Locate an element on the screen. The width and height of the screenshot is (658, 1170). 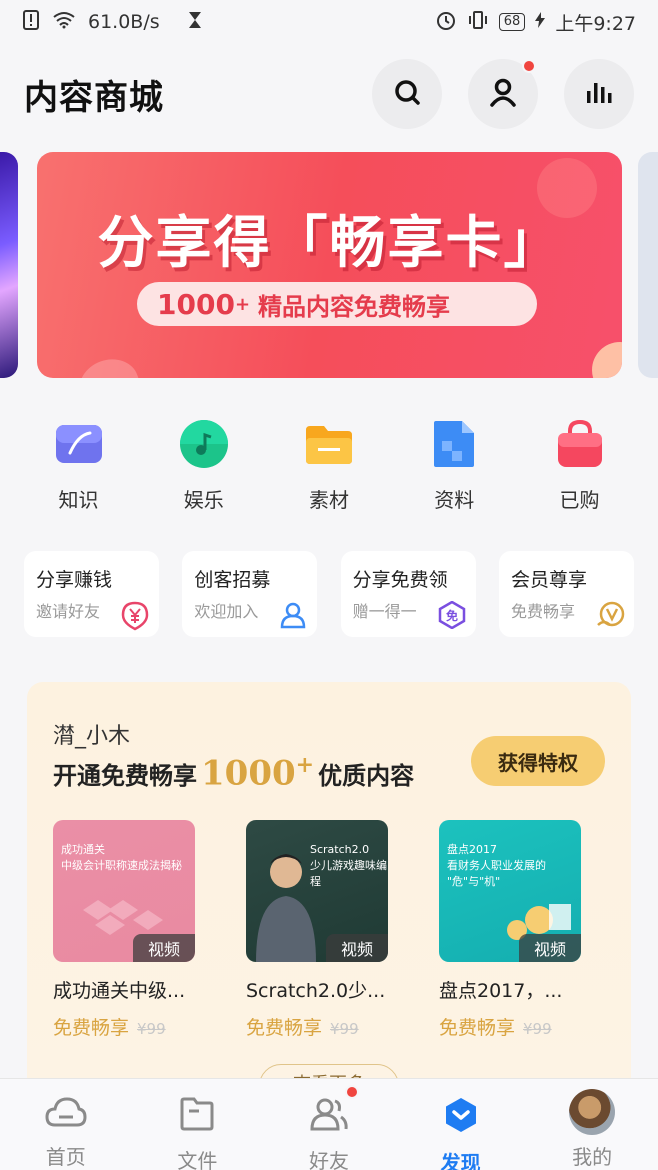
banner-prev-slide is located at coordinates (9, 265).